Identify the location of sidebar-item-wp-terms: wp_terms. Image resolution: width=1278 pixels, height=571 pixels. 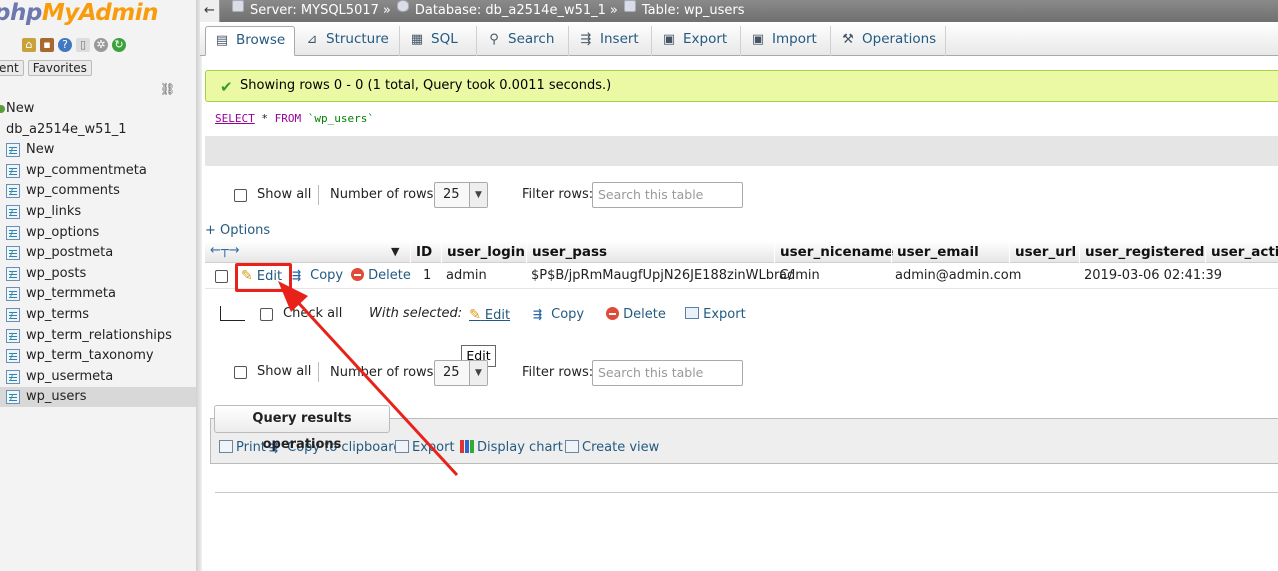
(98, 315).